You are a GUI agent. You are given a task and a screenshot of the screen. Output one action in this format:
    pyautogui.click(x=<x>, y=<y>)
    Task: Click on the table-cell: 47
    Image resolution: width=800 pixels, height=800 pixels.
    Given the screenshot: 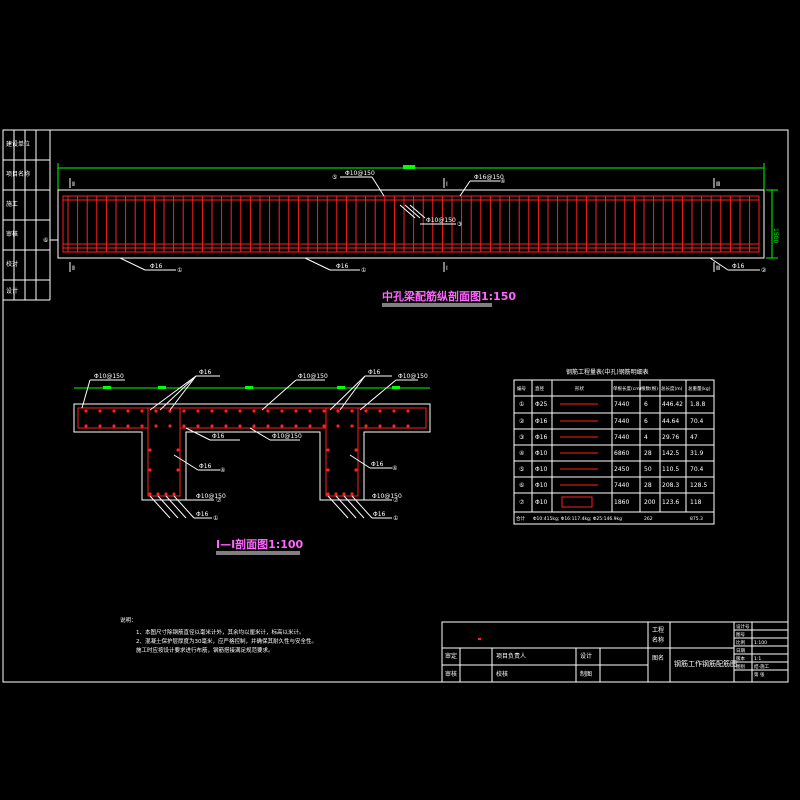 What is the action you would take?
    pyautogui.click(x=694, y=437)
    